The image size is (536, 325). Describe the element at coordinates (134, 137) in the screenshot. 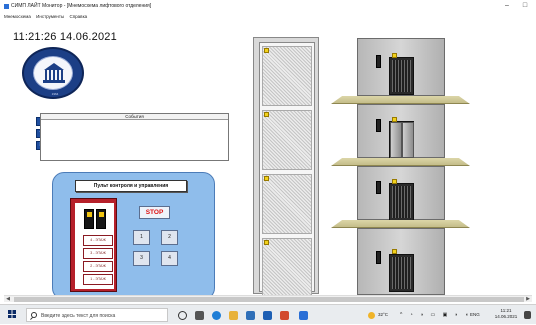

I see `events-list: События` at that location.